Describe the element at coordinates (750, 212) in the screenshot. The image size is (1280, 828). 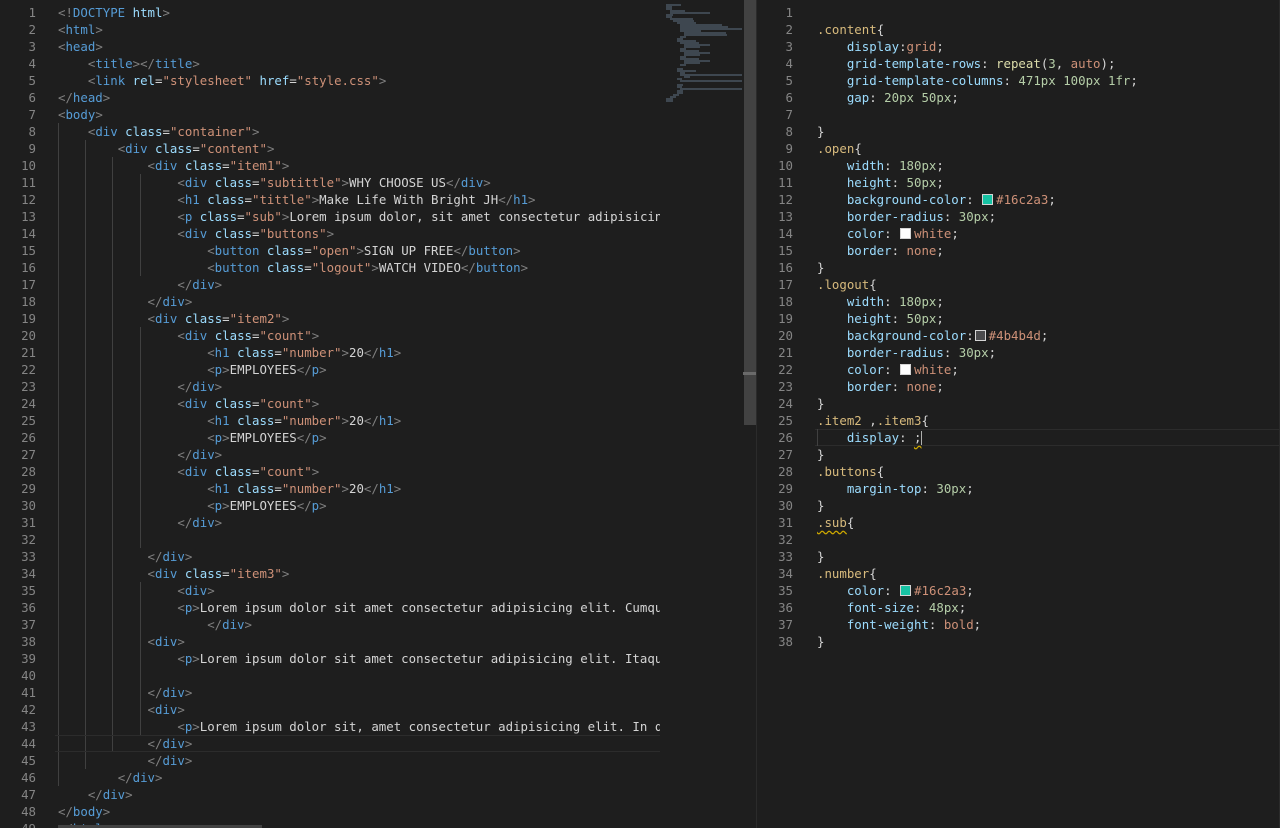
I see `scrollbar-thumb` at that location.